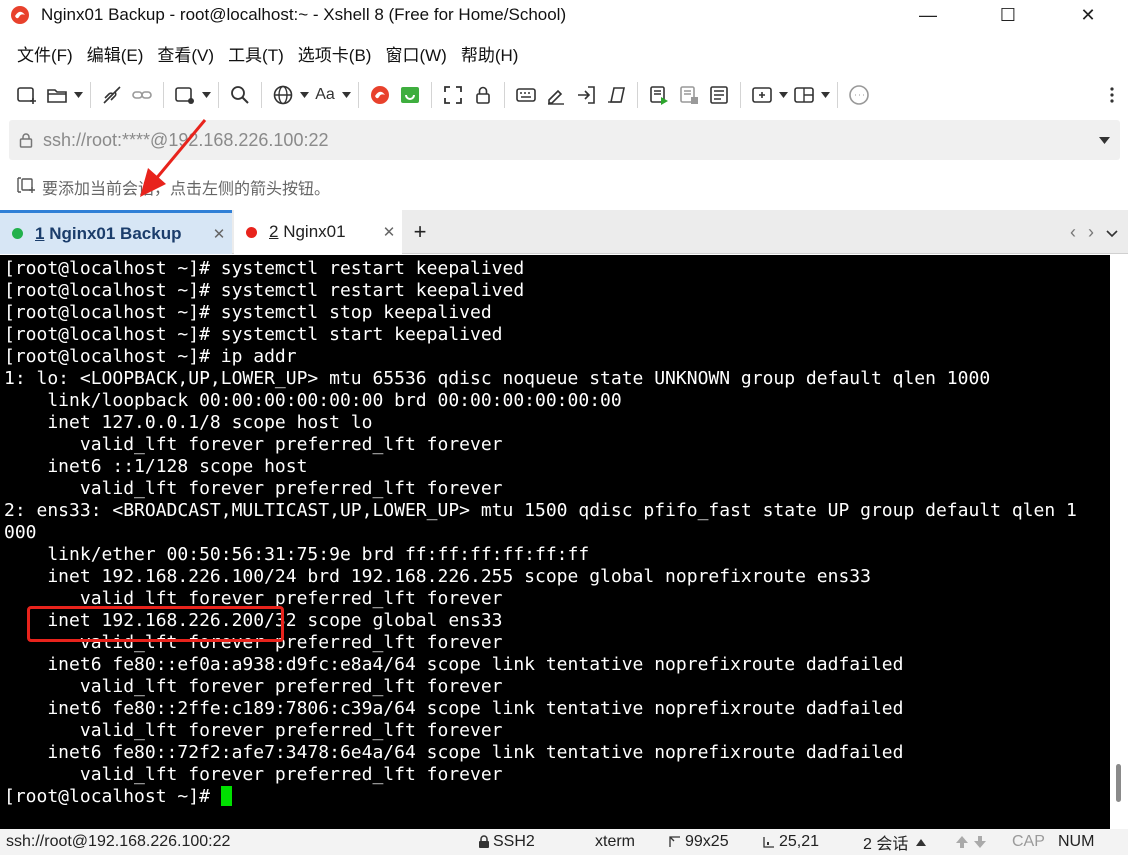 This screenshot has width=1128, height=855. Describe the element at coordinates (707, 841) in the screenshot. I see `size-label: 99x25` at that location.